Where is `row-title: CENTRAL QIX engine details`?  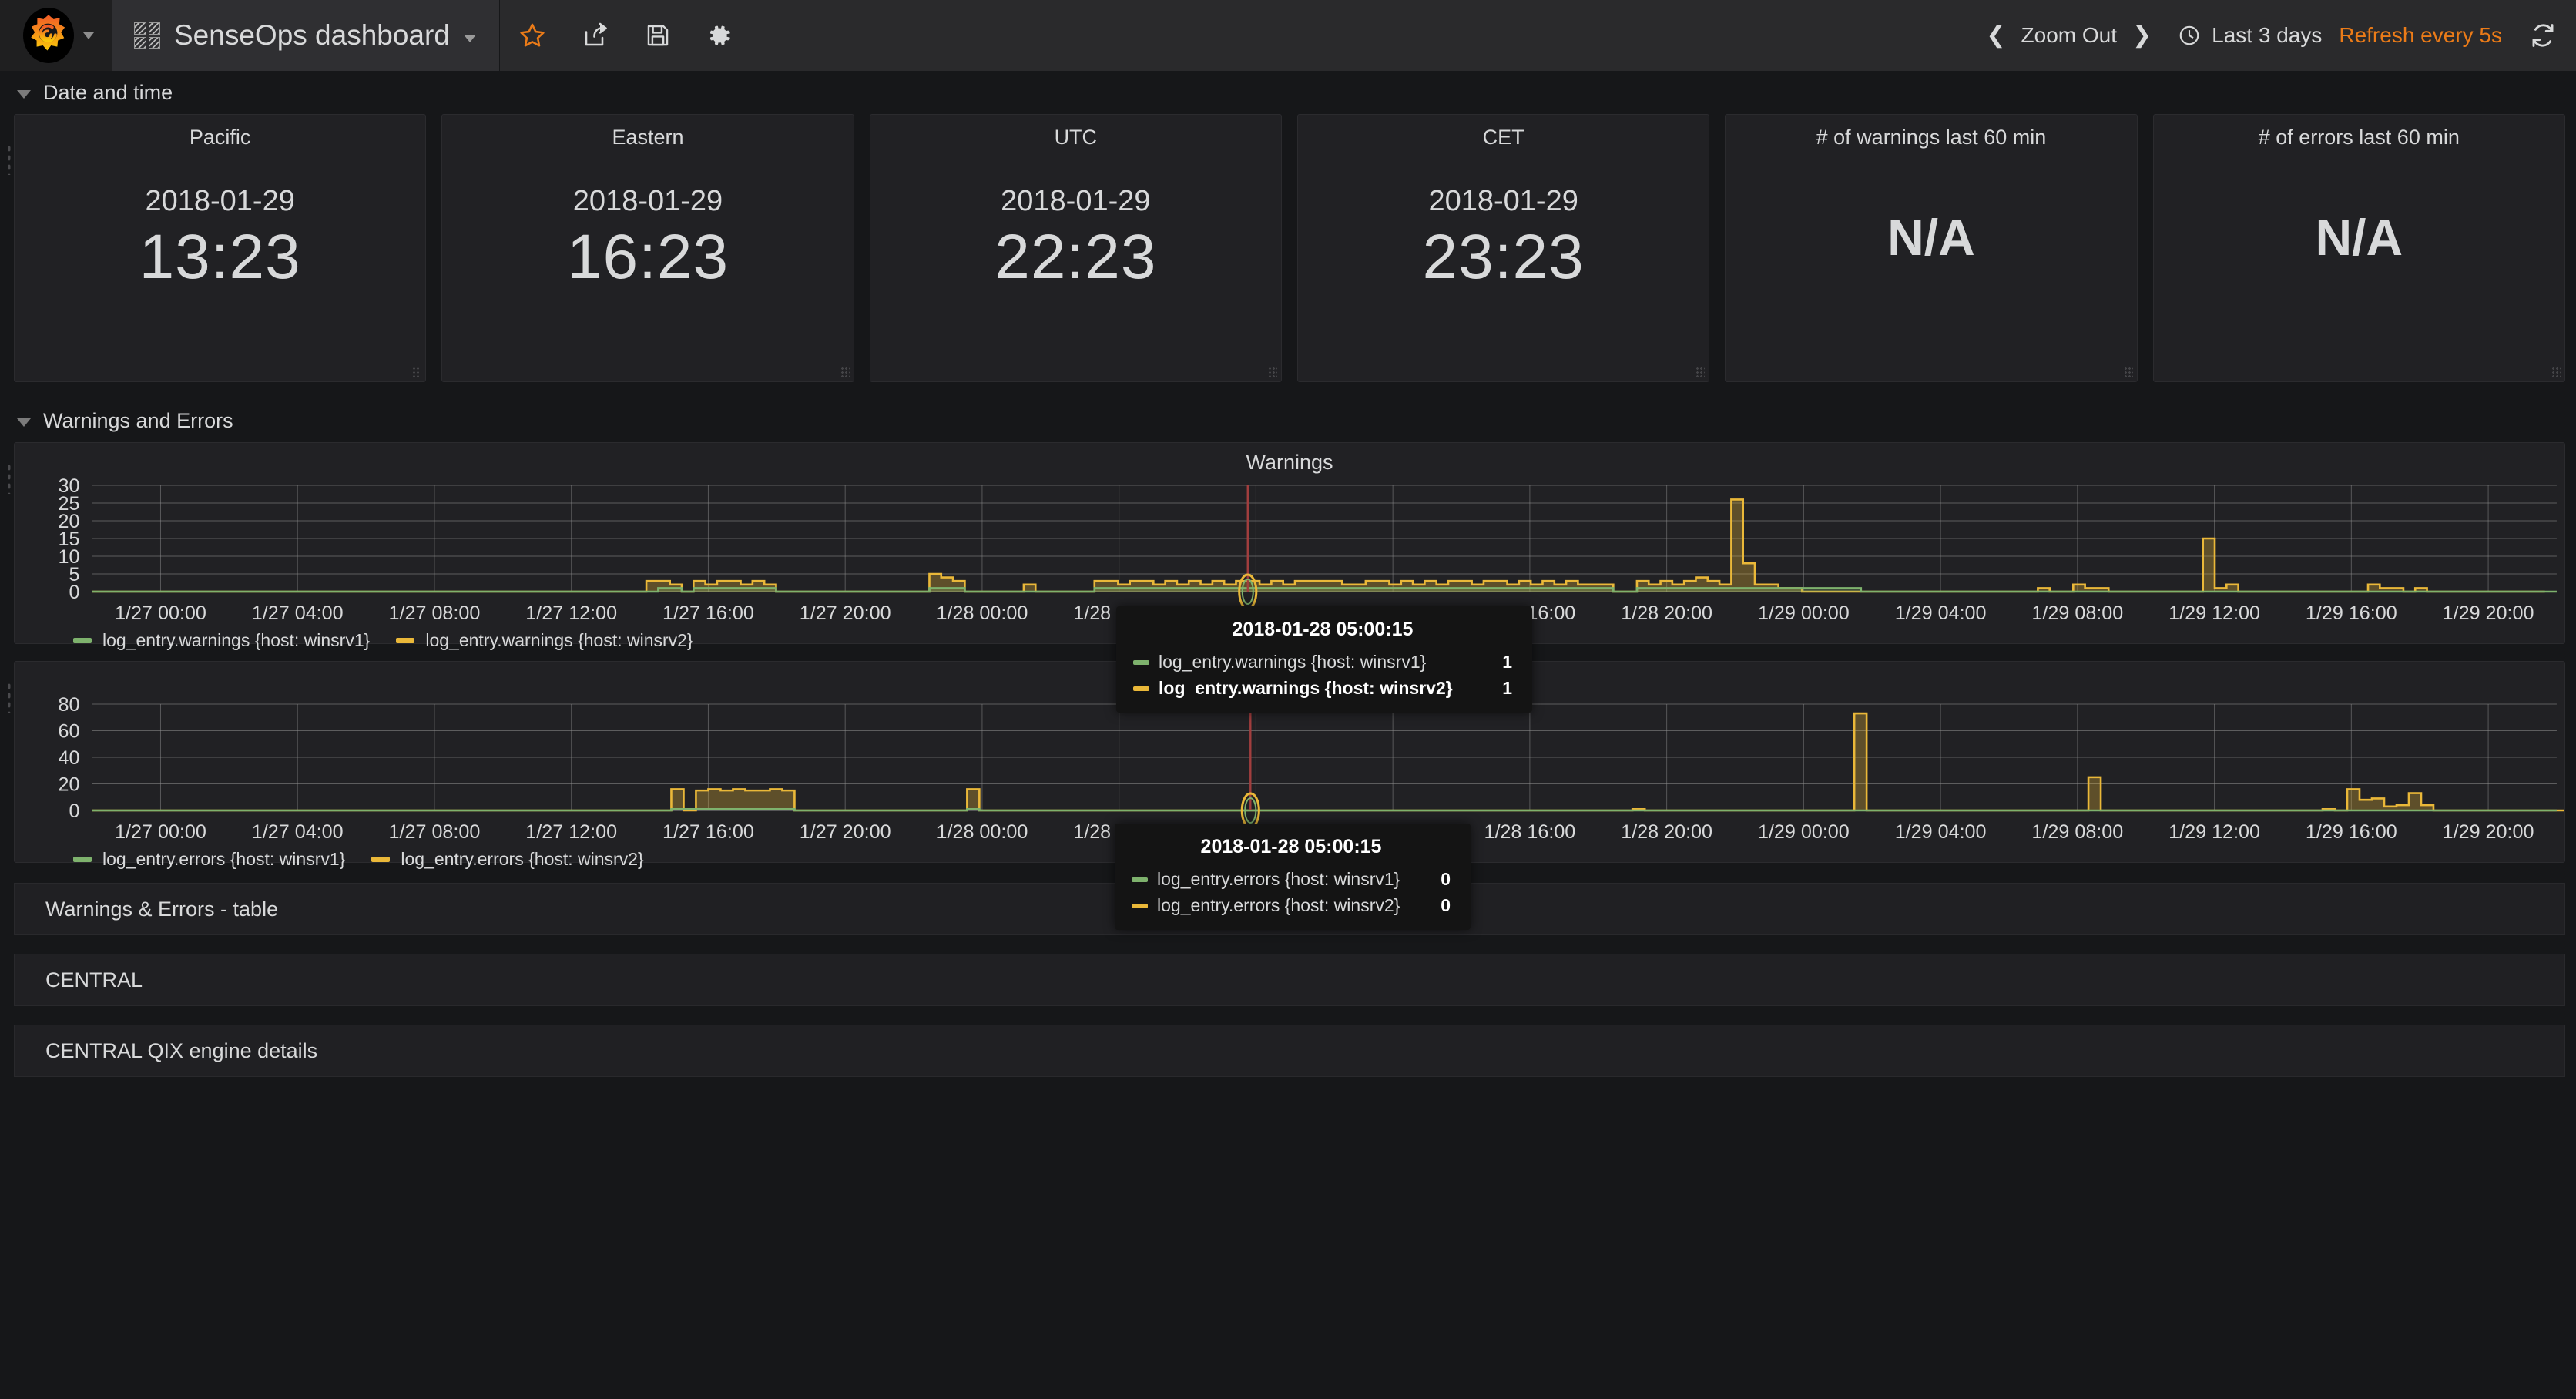 row-title: CENTRAL QIX engine details is located at coordinates (181, 1050).